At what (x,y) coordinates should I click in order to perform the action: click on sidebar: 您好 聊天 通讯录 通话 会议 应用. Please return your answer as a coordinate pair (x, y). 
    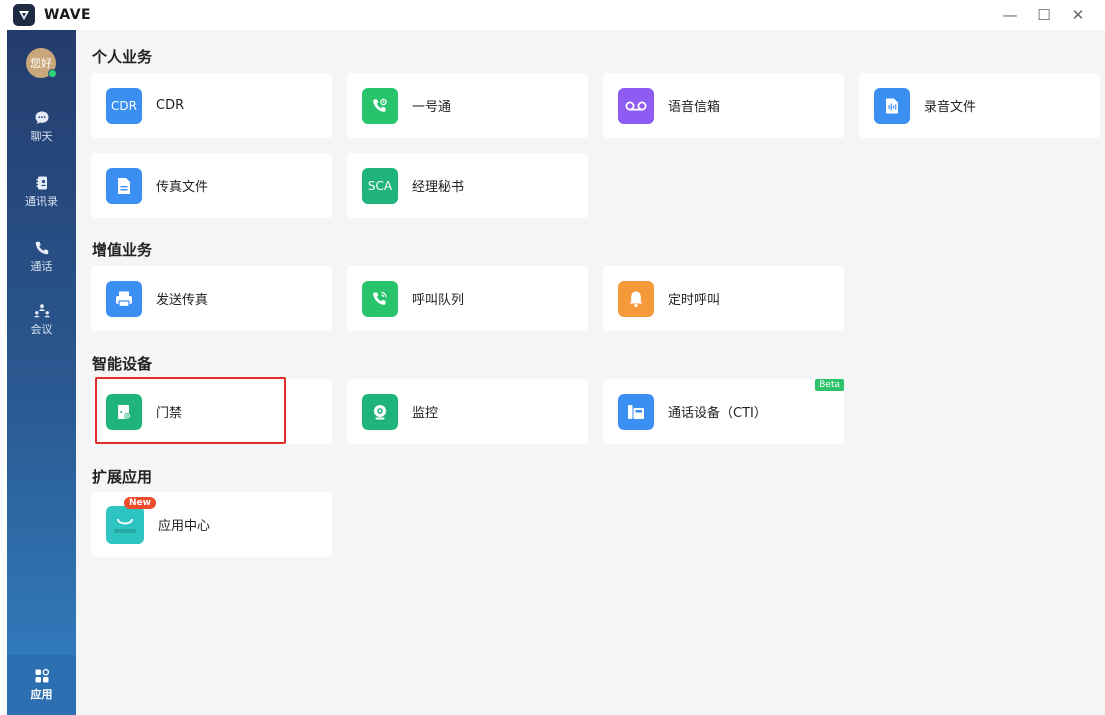
    Looking at the image, I should click on (41, 372).